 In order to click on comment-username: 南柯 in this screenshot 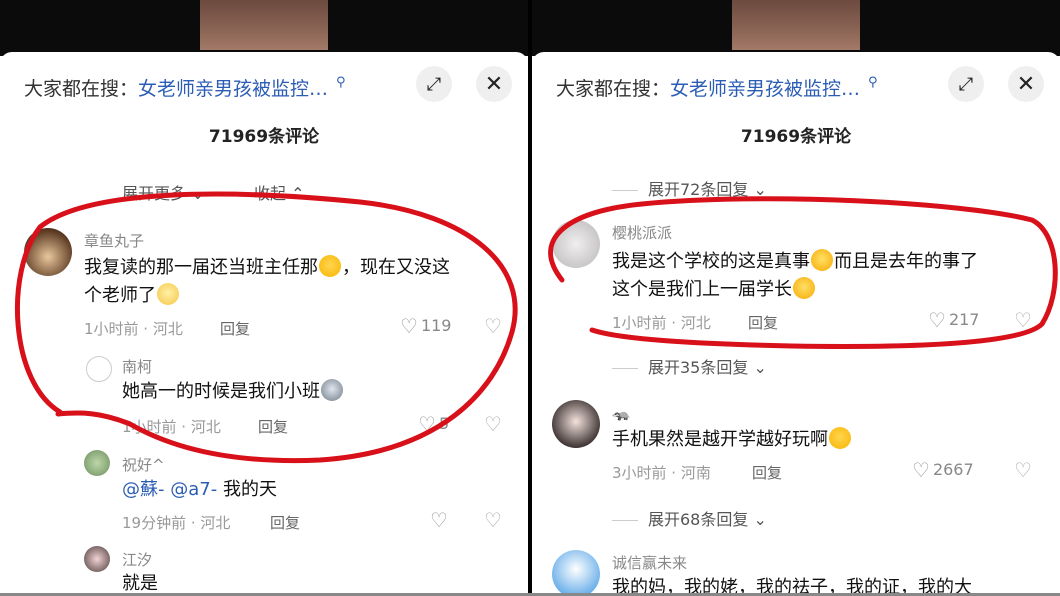, I will do `click(137, 366)`.